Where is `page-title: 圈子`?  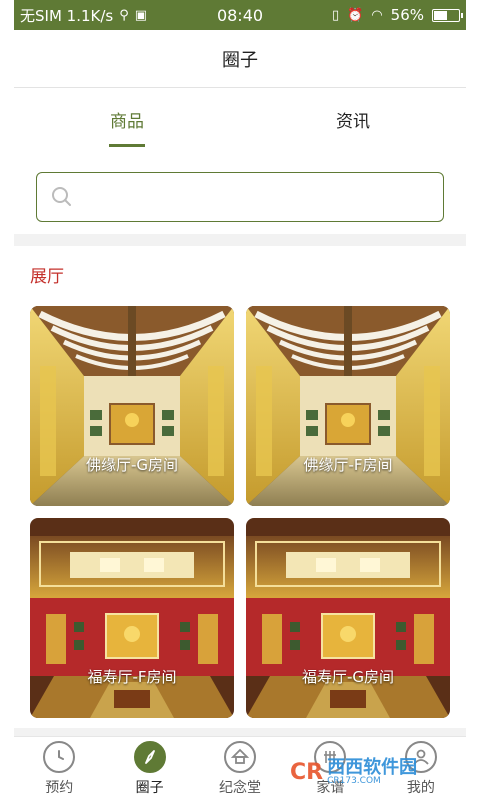 page-title: 圈子 is located at coordinates (240, 59).